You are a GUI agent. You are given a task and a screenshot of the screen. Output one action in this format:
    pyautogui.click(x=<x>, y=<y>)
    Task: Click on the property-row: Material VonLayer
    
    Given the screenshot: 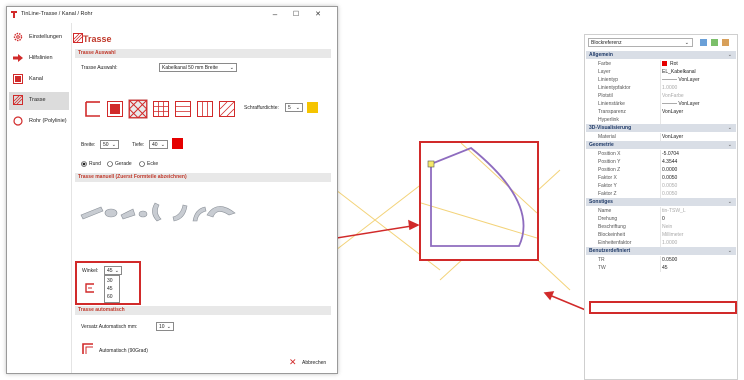 What is the action you would take?
    pyautogui.click(x=661, y=137)
    